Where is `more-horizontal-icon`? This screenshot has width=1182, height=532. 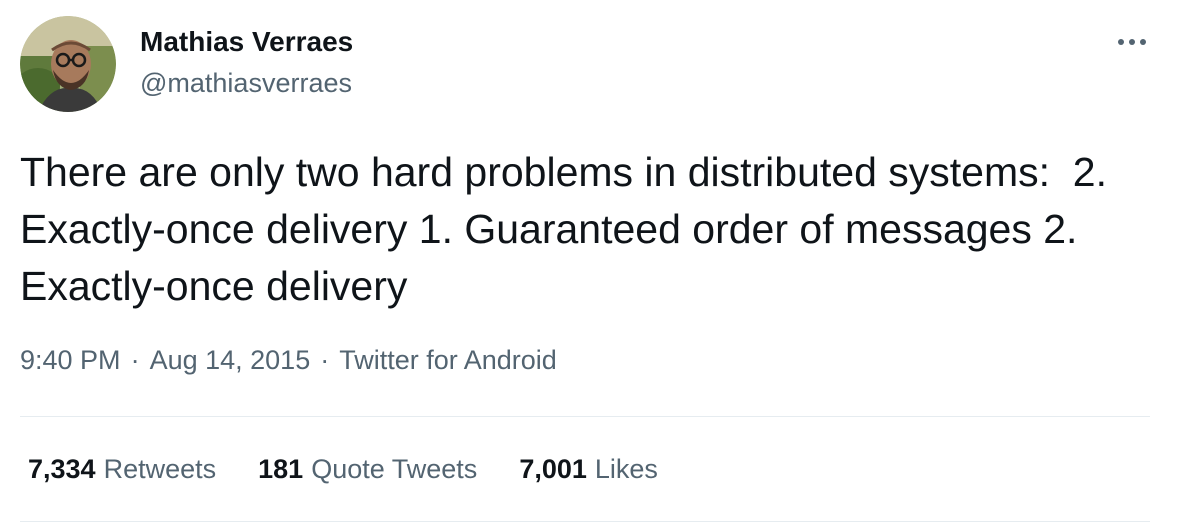
more-horizontal-icon is located at coordinates (1132, 42).